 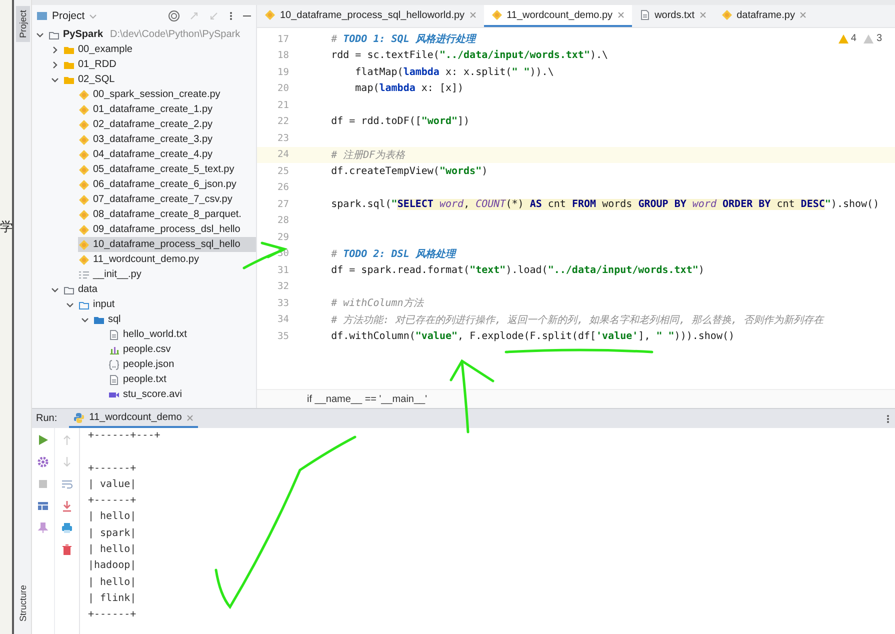 What do you see at coordinates (644, 15) in the screenshot?
I see `text-file-icon` at bounding box center [644, 15].